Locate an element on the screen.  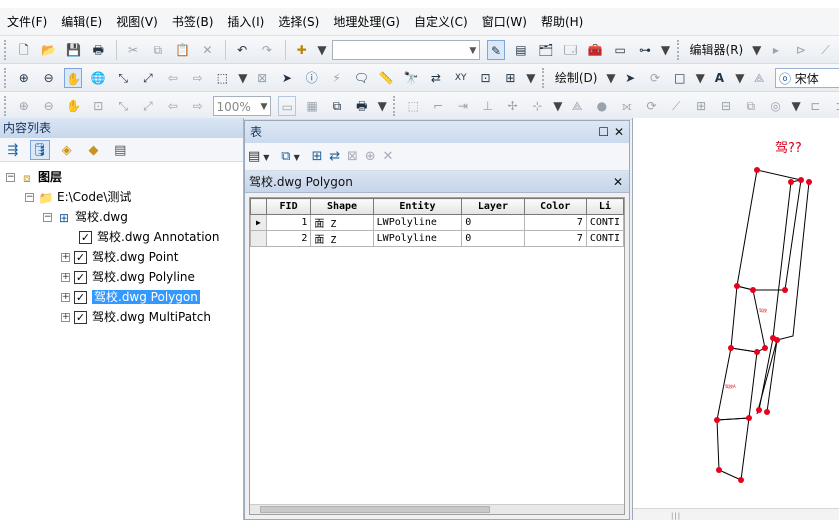
map-horizontal-scrollbar: ||| is located at coordinates (736, 514).